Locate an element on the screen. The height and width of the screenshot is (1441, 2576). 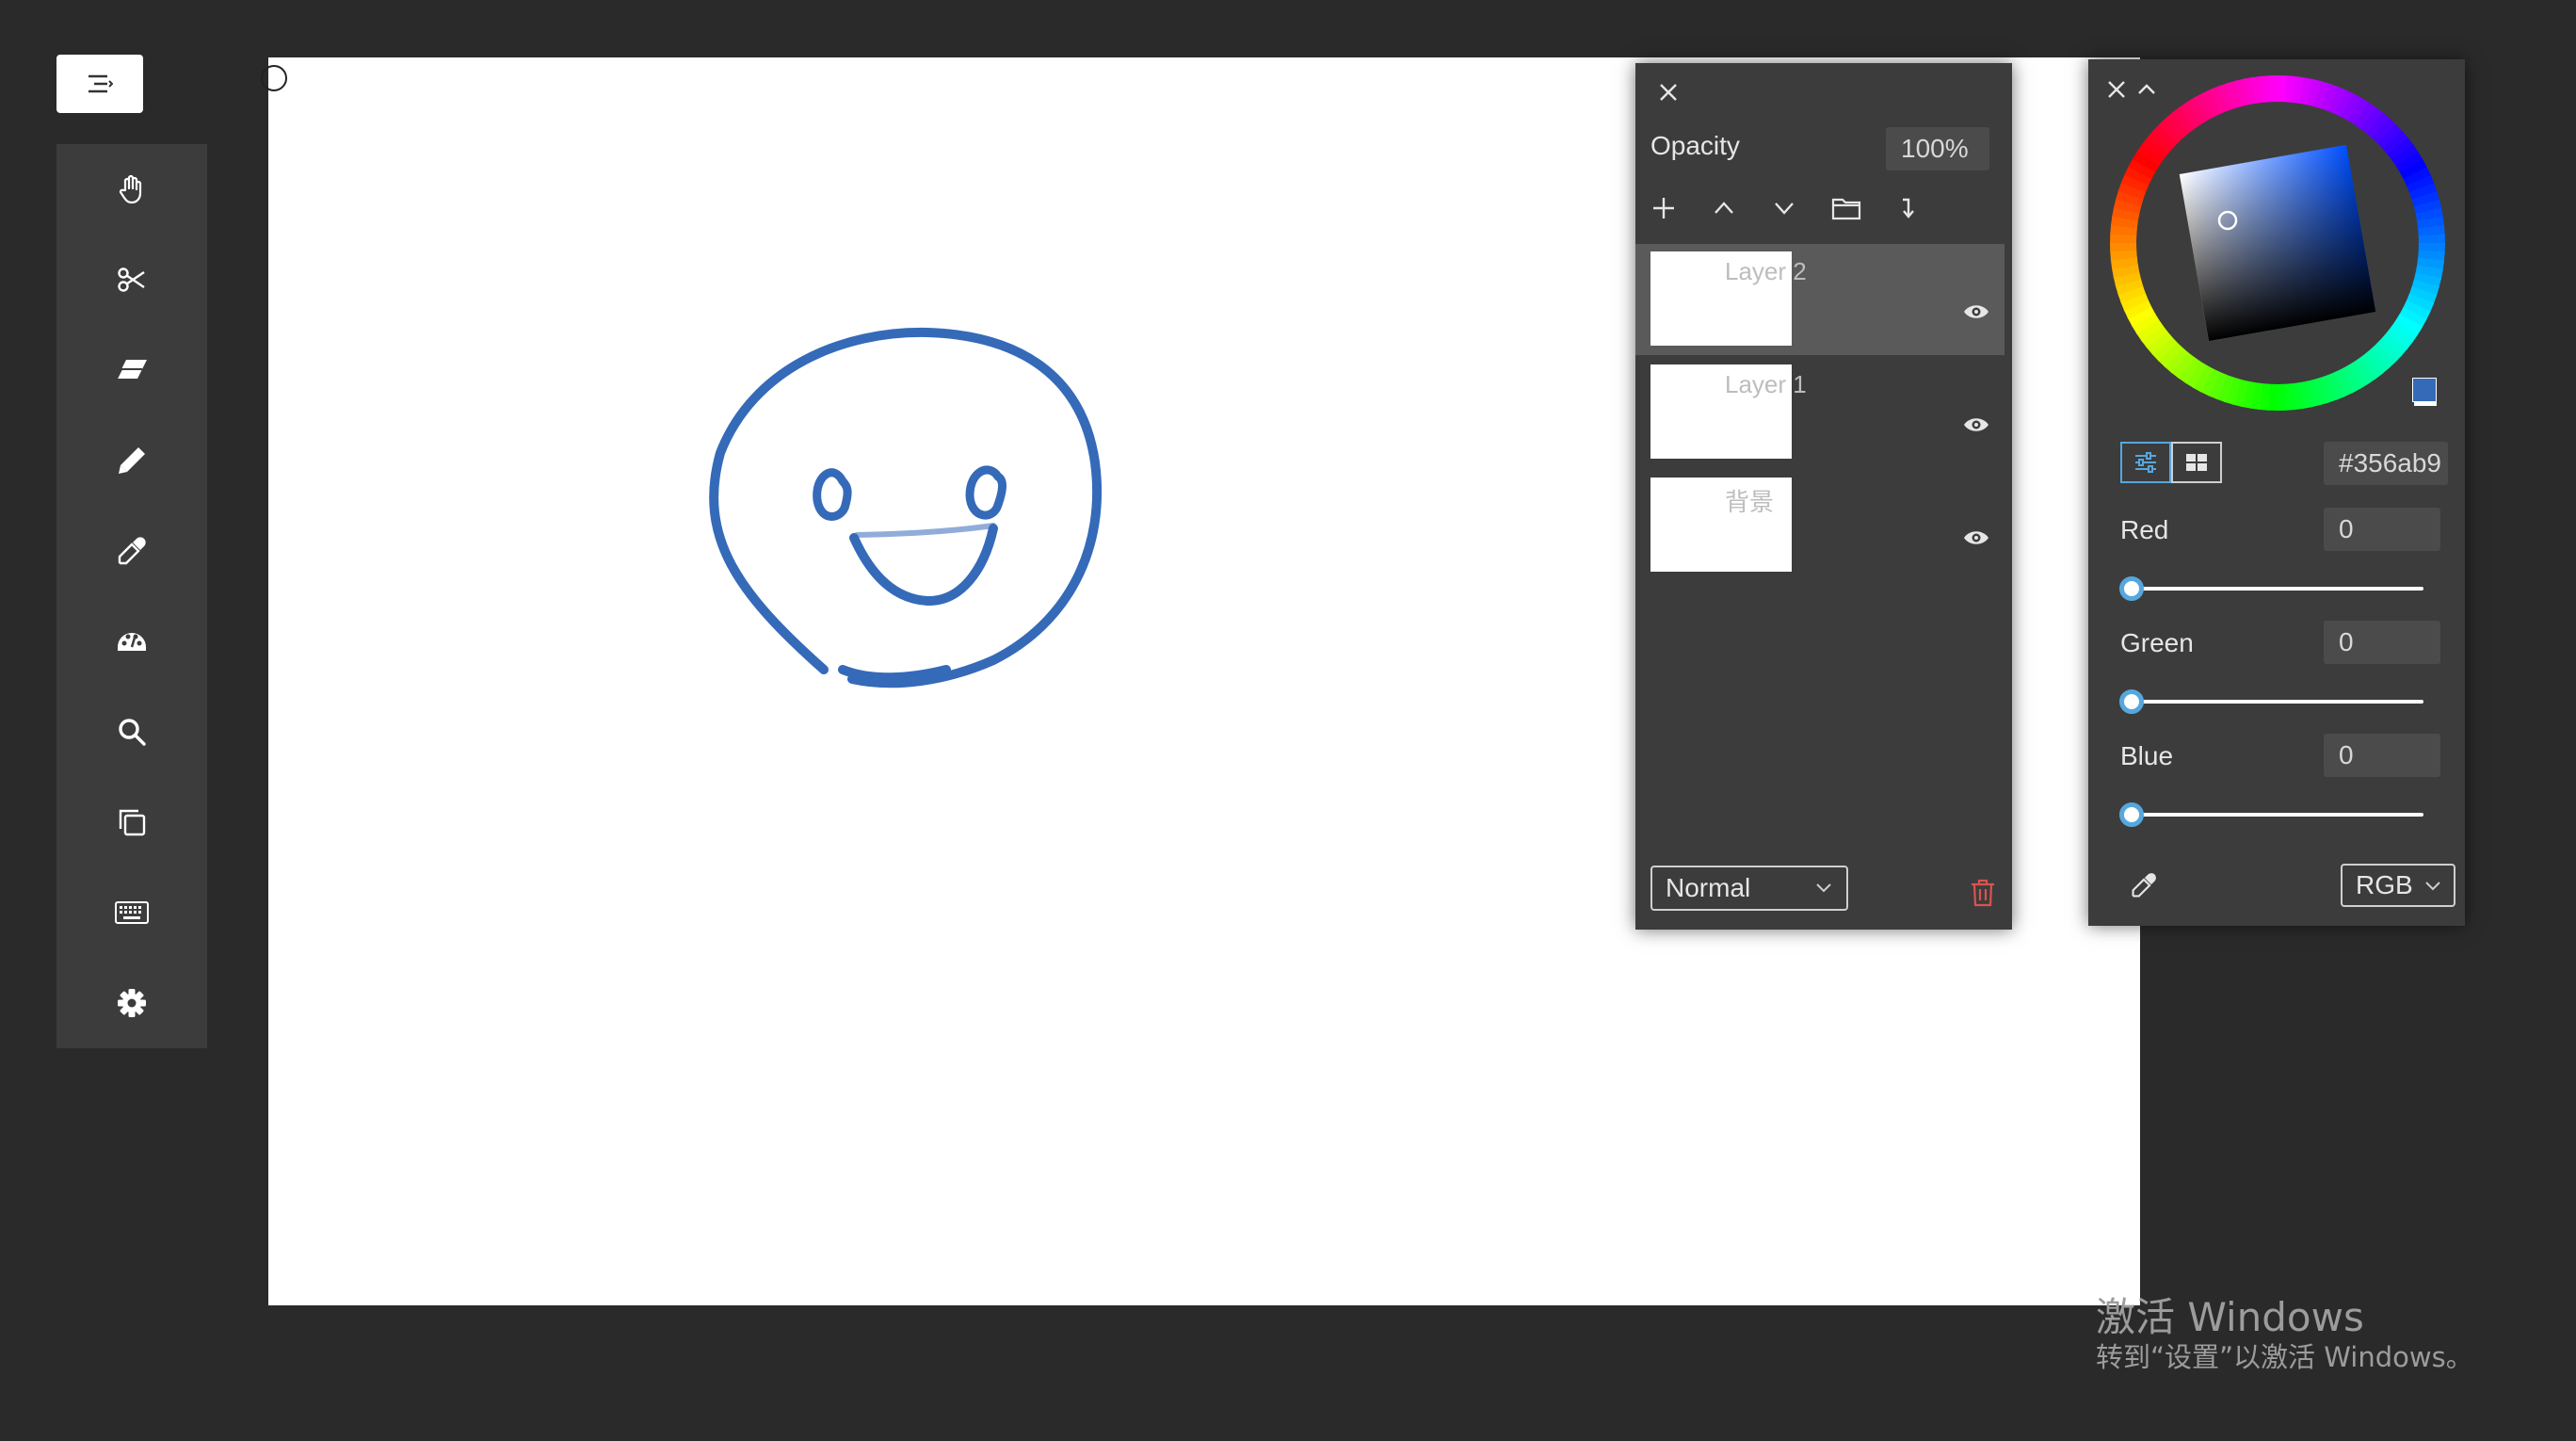
settings-tool-button is located at coordinates (131, 1003).